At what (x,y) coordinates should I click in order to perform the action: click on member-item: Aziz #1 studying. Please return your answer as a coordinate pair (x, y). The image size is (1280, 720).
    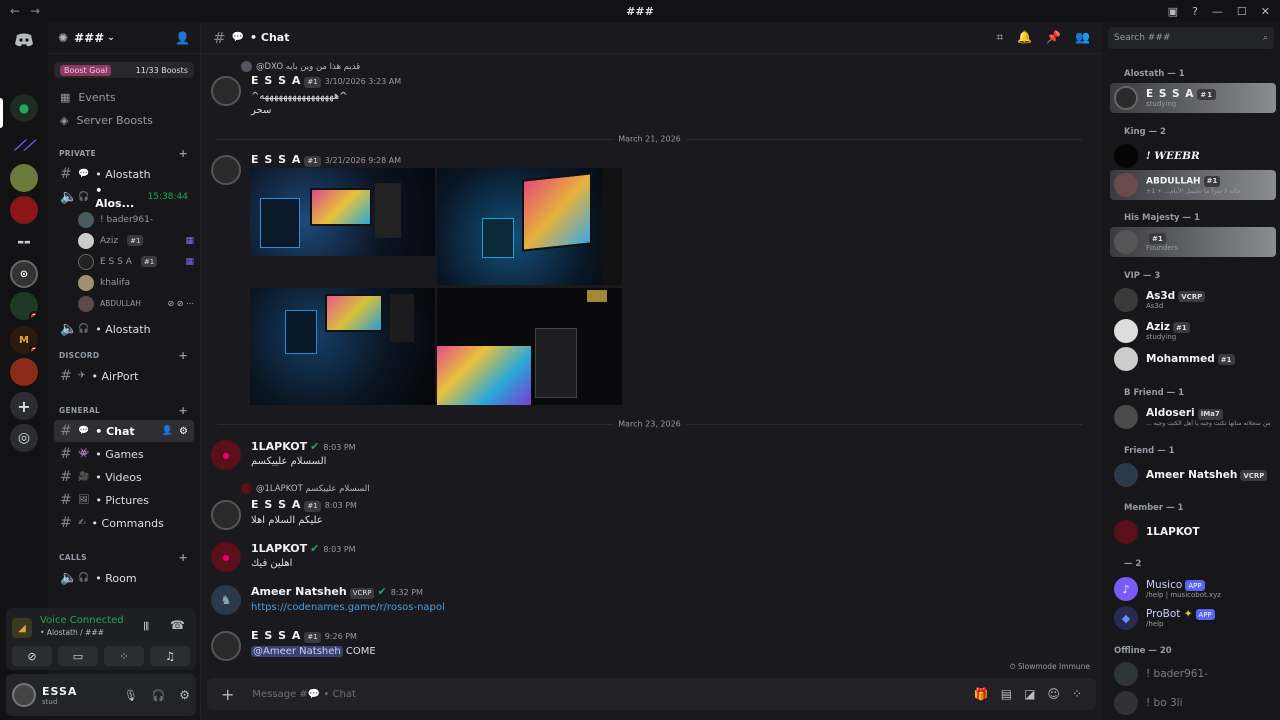
    Looking at the image, I should click on (1193, 331).